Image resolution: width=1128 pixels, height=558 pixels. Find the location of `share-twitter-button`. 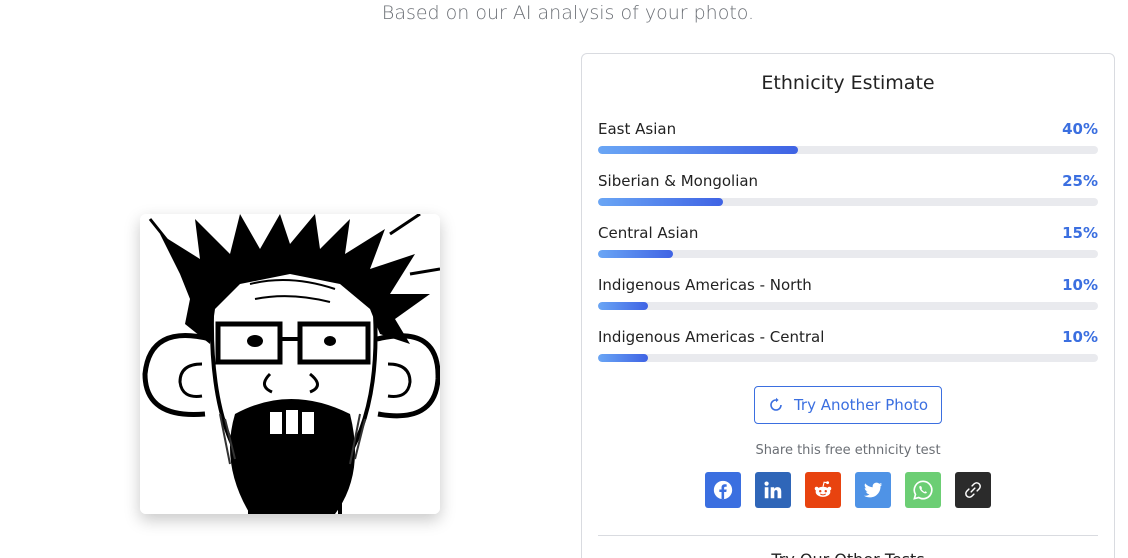

share-twitter-button is located at coordinates (873, 490).